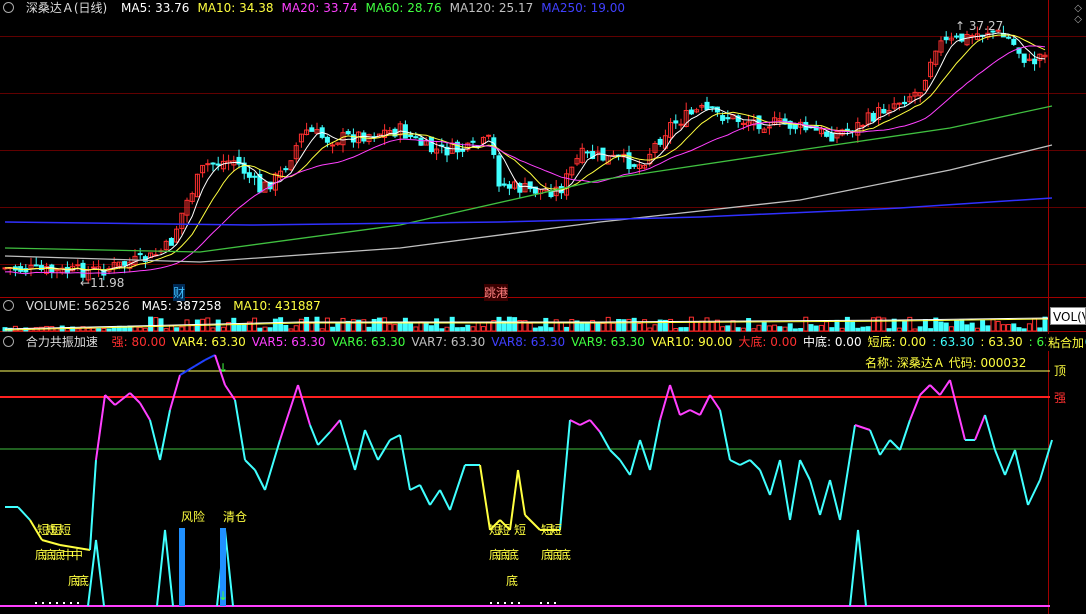 This screenshot has width=1086, height=614. I want to click on indicator-right-tag: 粘合加, so click(1064, 342).